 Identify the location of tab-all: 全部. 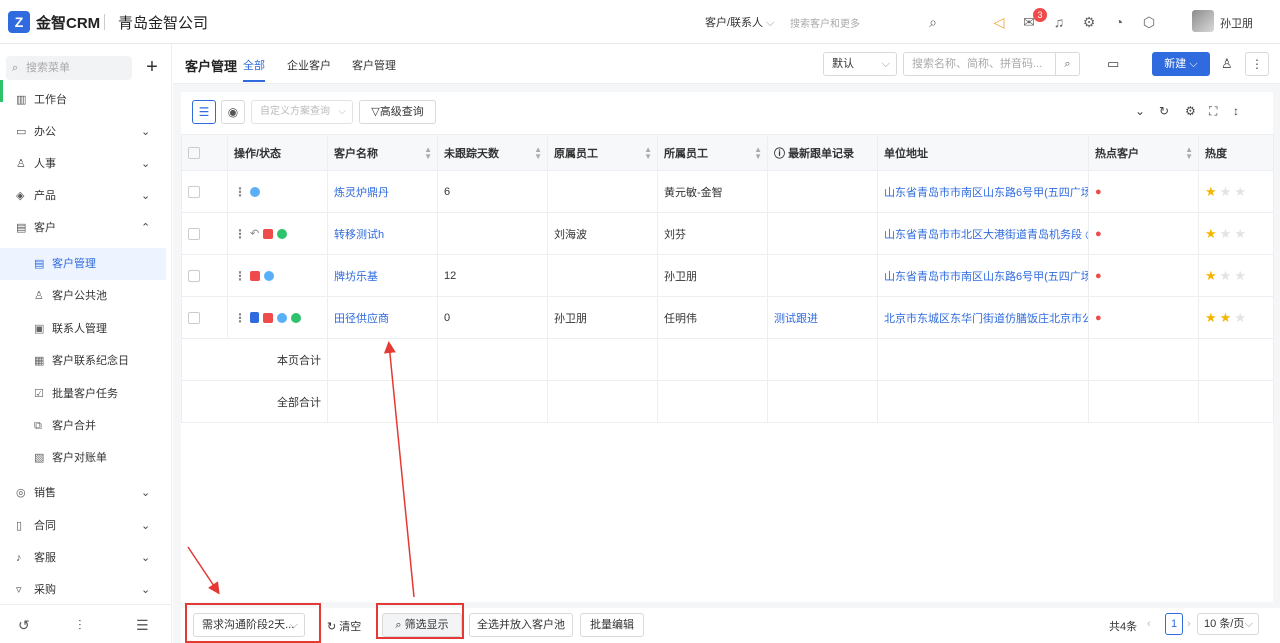
(254, 65).